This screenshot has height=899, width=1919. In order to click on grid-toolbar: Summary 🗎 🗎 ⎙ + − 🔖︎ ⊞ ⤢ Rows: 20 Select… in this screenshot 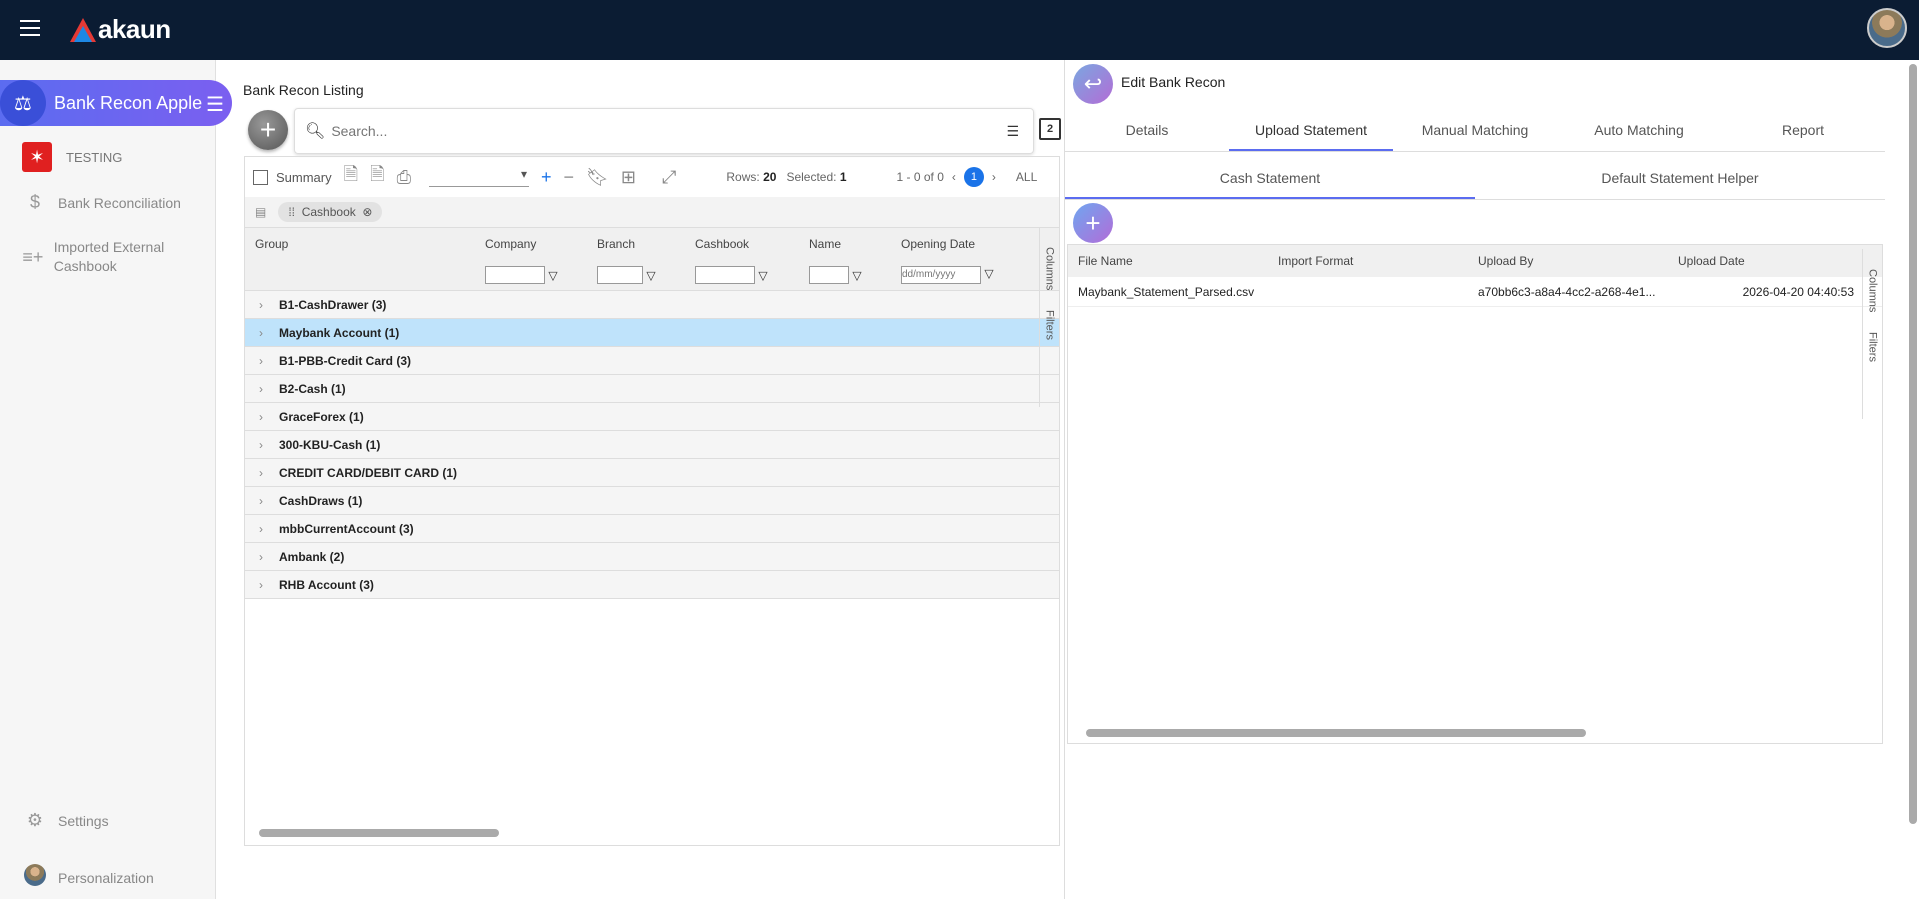, I will do `click(652, 177)`.